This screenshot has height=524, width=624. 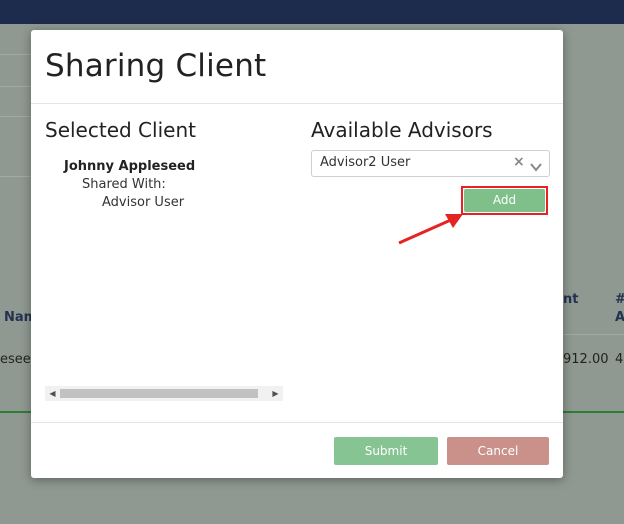 What do you see at coordinates (430, 229) in the screenshot?
I see `annotation-arrow-icon` at bounding box center [430, 229].